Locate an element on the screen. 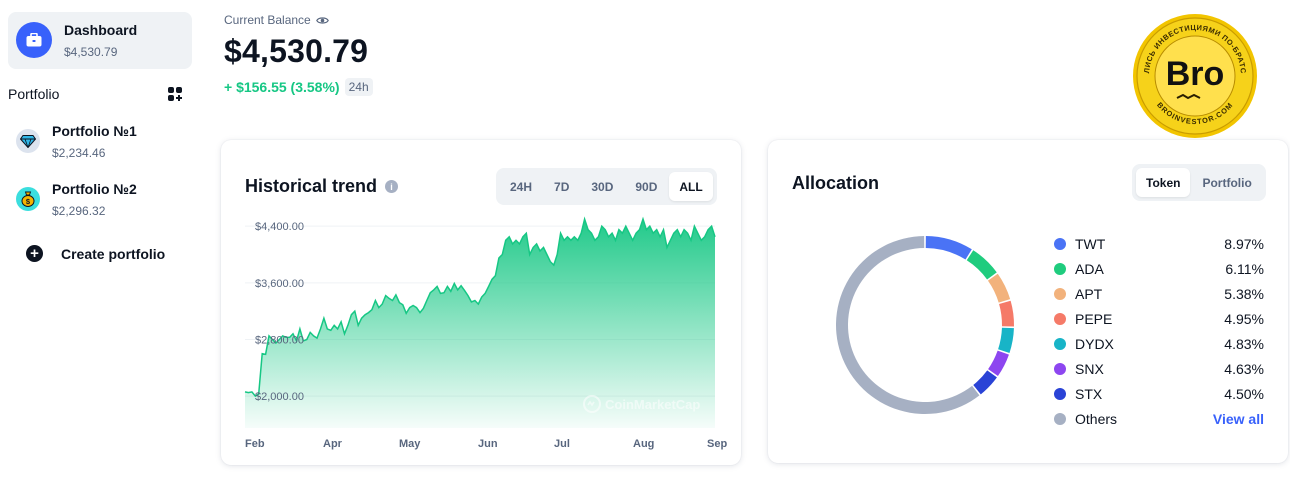  create-portfolio-button: + Create portfolio is located at coordinates (100, 253).